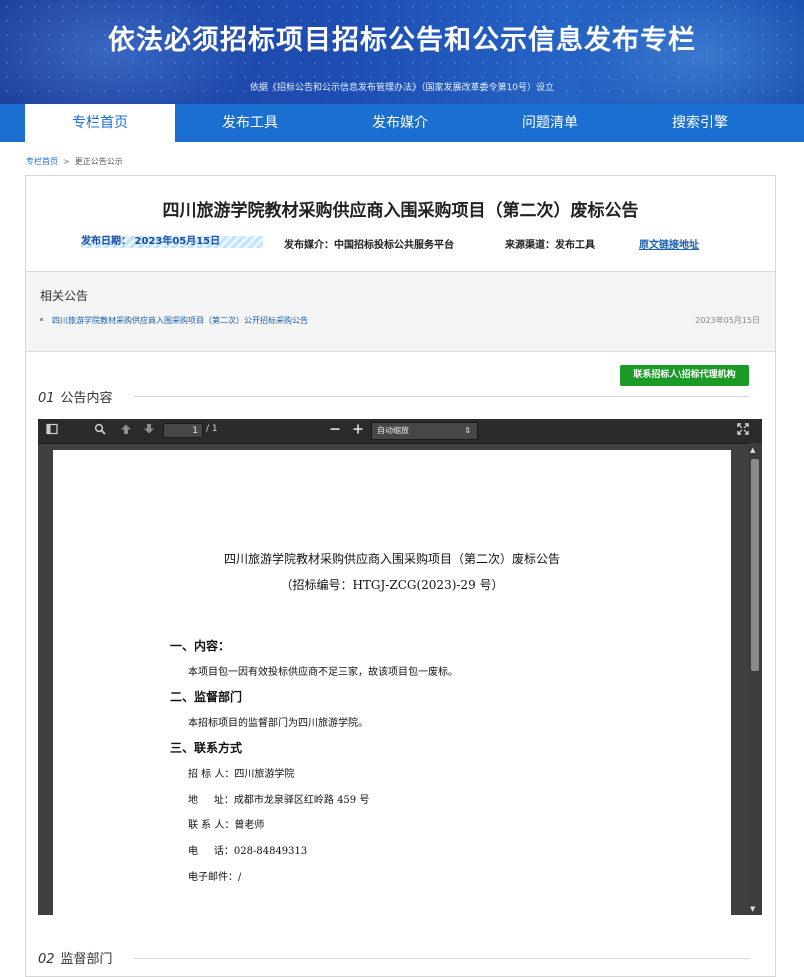  I want to click on related-heading: 相关公告, so click(64, 296).